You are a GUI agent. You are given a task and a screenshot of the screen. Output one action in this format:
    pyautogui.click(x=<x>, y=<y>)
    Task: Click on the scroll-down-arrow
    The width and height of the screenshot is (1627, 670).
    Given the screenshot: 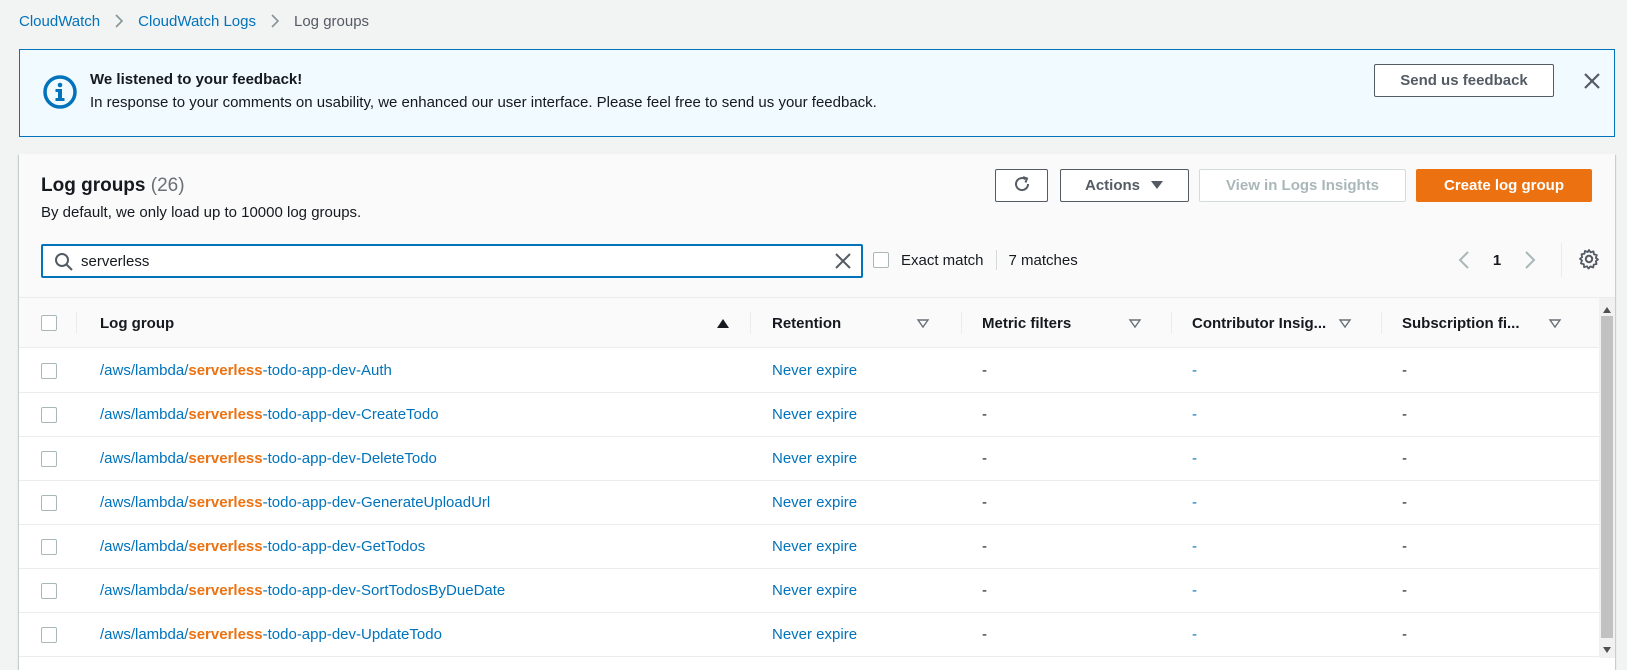 What is the action you would take?
    pyautogui.click(x=1607, y=647)
    